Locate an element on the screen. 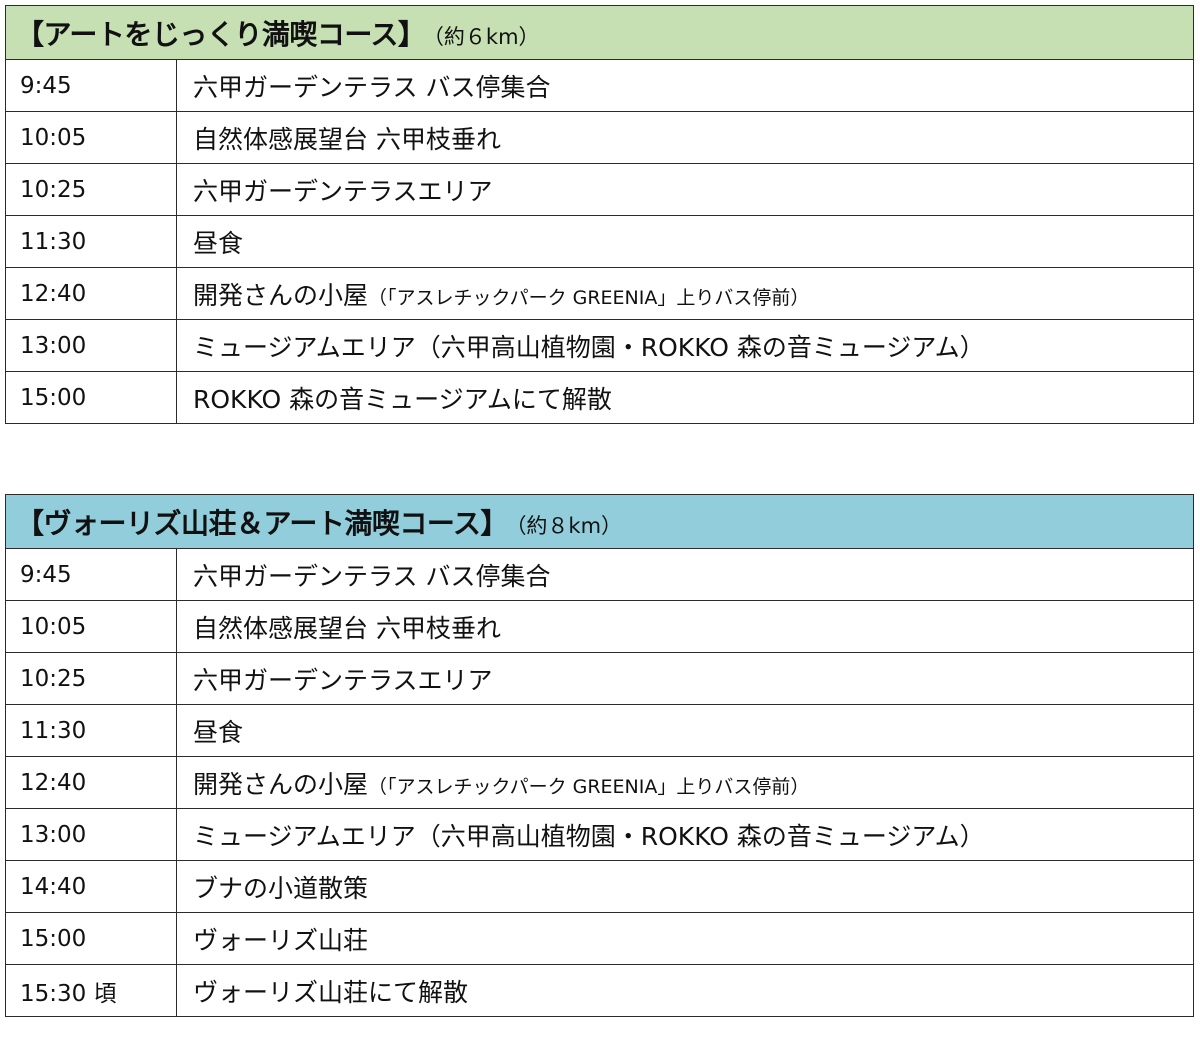 This screenshot has height=1044, width=1200. place-text: ROKKO 森の音ミュージアムにて解散 is located at coordinates (402, 399).